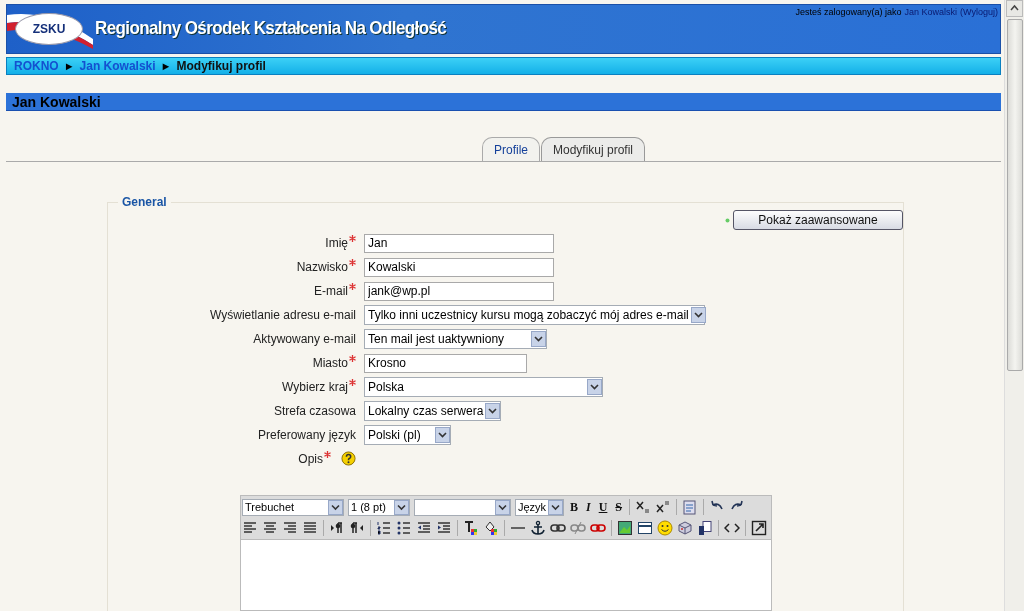 The width and height of the screenshot is (1024, 611). What do you see at coordinates (510, 149) in the screenshot?
I see `tab: Profile` at bounding box center [510, 149].